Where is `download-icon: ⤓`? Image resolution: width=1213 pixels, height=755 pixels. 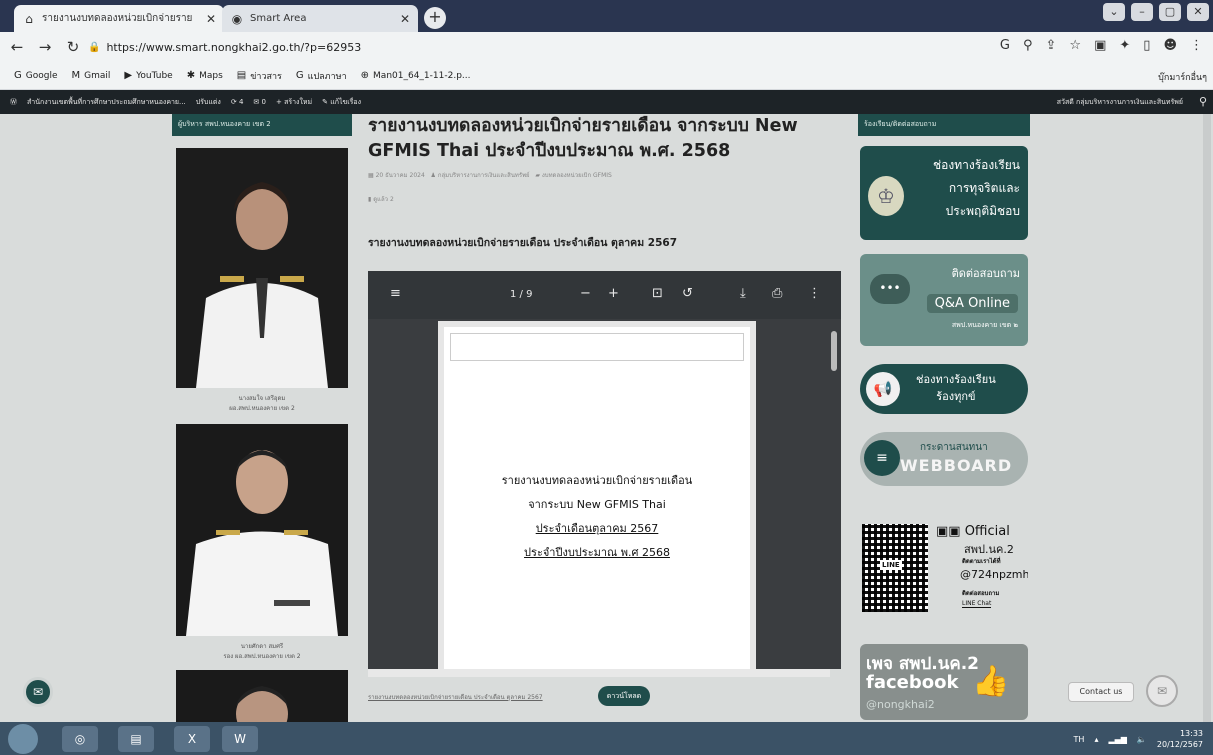
download-icon: ⤓ is located at coordinates (743, 293).